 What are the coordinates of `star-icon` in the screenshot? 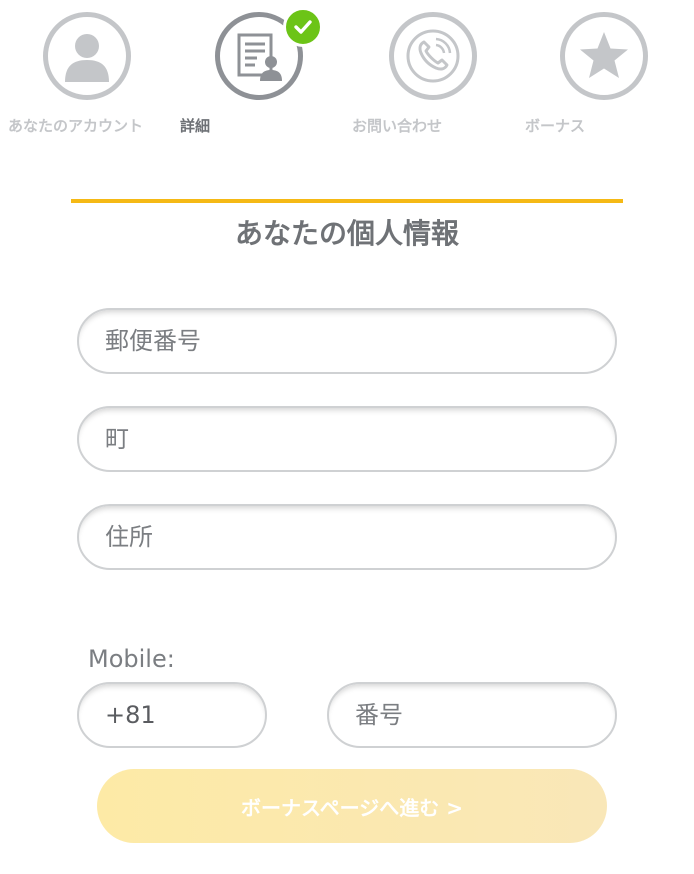 It's located at (604, 55).